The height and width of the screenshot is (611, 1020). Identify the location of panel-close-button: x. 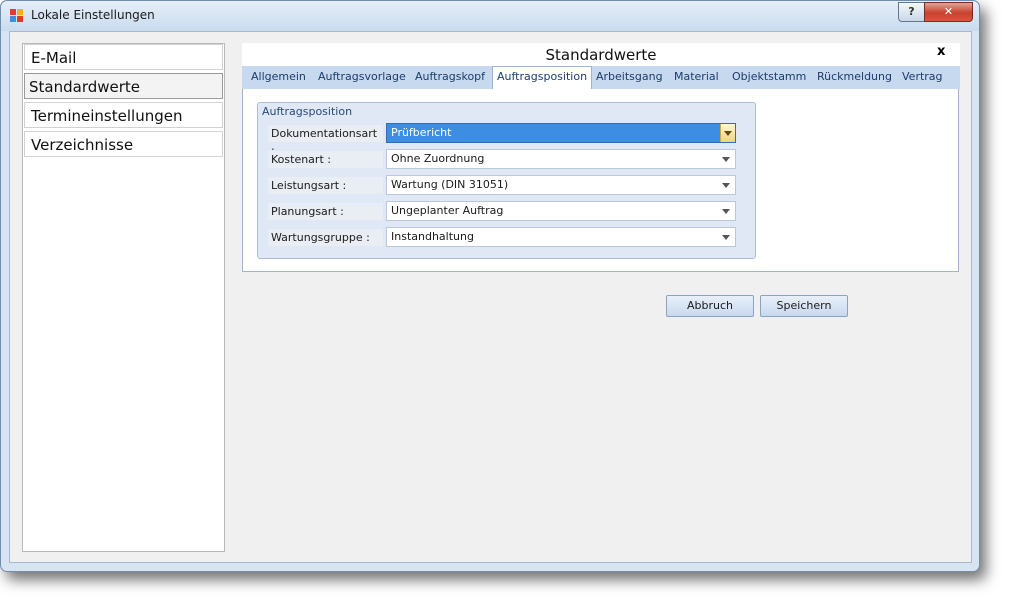
(941, 51).